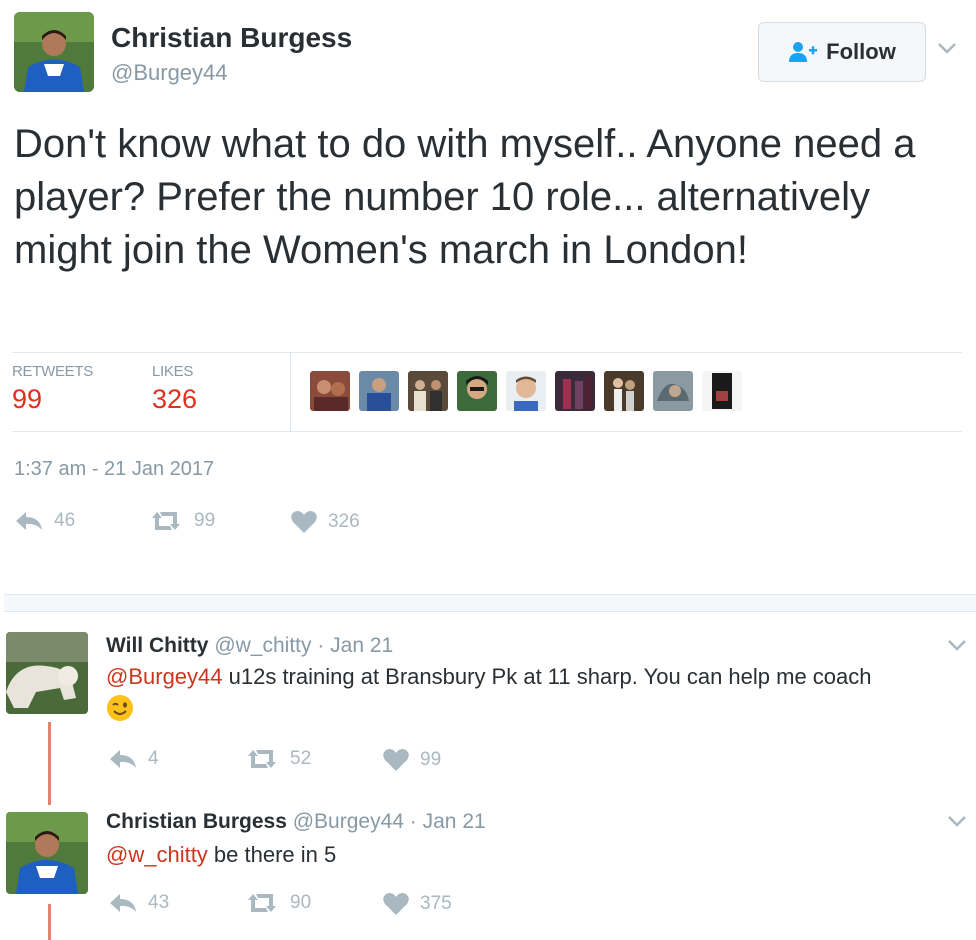 Image resolution: width=976 pixels, height=940 pixels. I want to click on author-name: Christian Burgess, so click(231, 38).